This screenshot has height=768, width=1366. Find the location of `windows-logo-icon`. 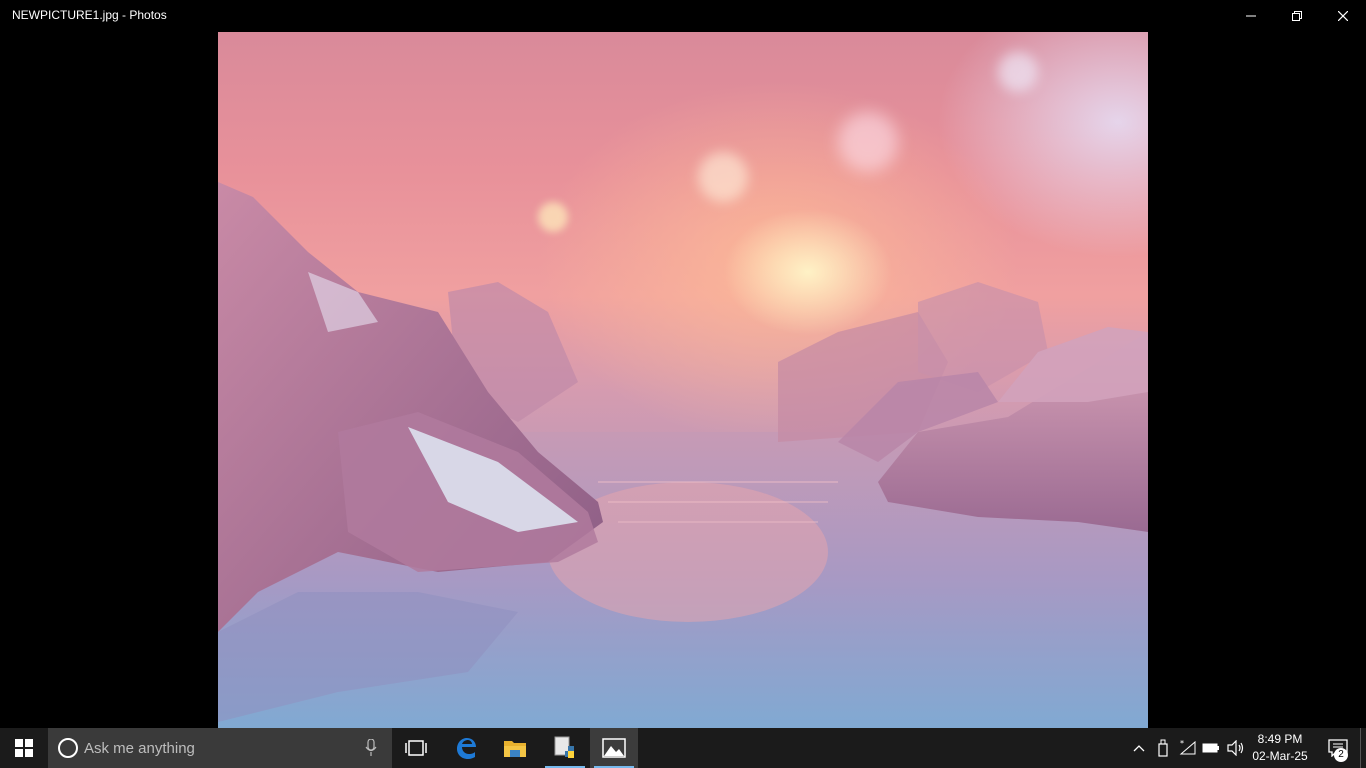

windows-logo-icon is located at coordinates (24, 748).